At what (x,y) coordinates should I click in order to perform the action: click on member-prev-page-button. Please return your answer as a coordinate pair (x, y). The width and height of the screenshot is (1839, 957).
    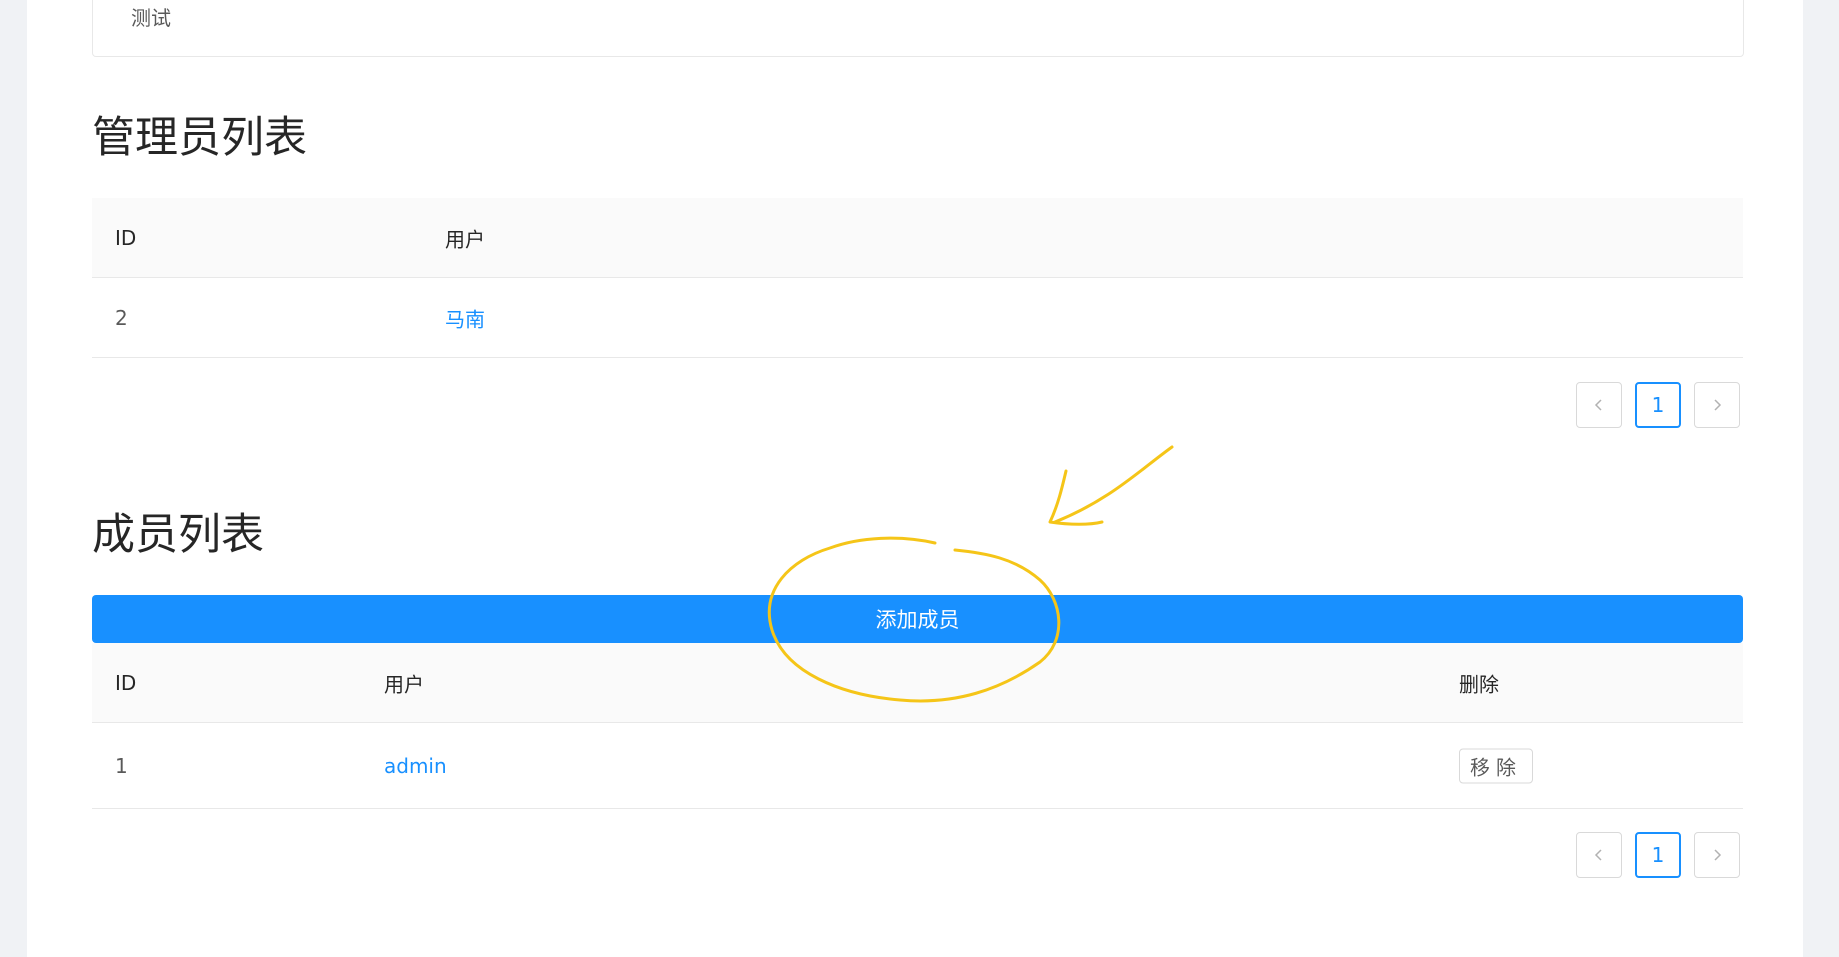
    Looking at the image, I should click on (1599, 855).